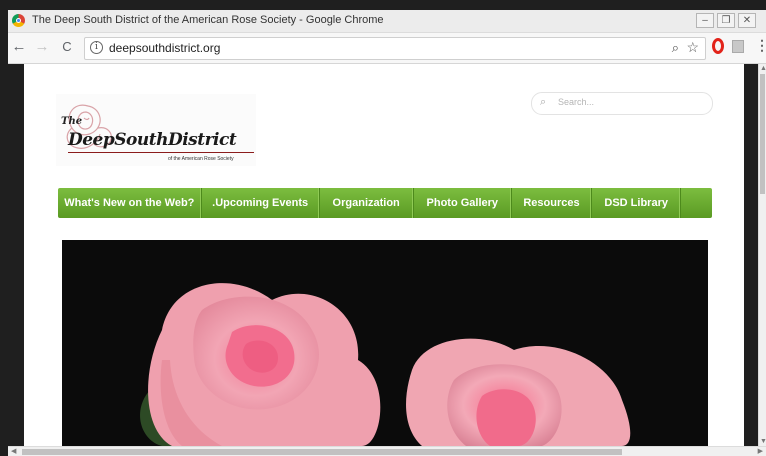  What do you see at coordinates (19, 47) in the screenshot?
I see `back-button: ←` at bounding box center [19, 47].